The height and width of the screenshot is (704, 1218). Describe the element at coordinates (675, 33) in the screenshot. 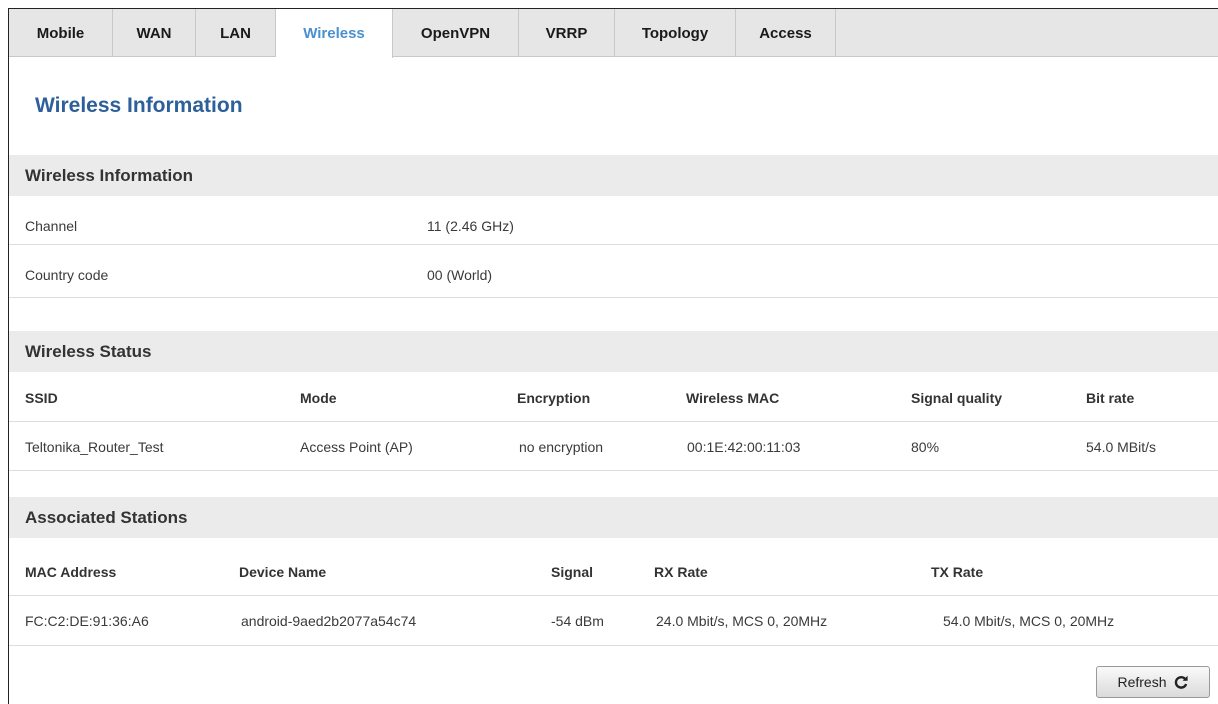

I see `tab-topology: Topology` at that location.